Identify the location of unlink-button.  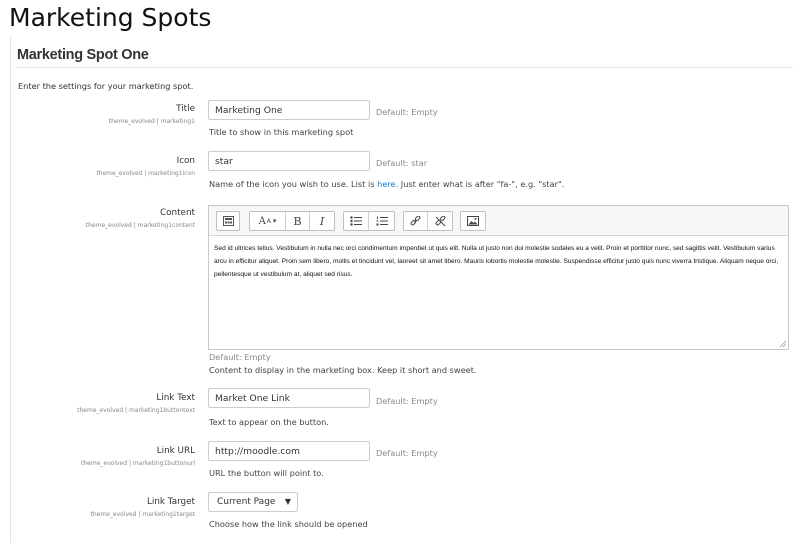
(440, 221).